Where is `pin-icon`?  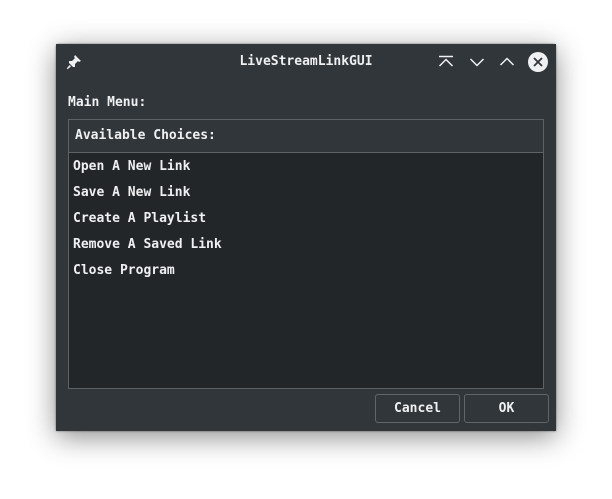 pin-icon is located at coordinates (74, 62).